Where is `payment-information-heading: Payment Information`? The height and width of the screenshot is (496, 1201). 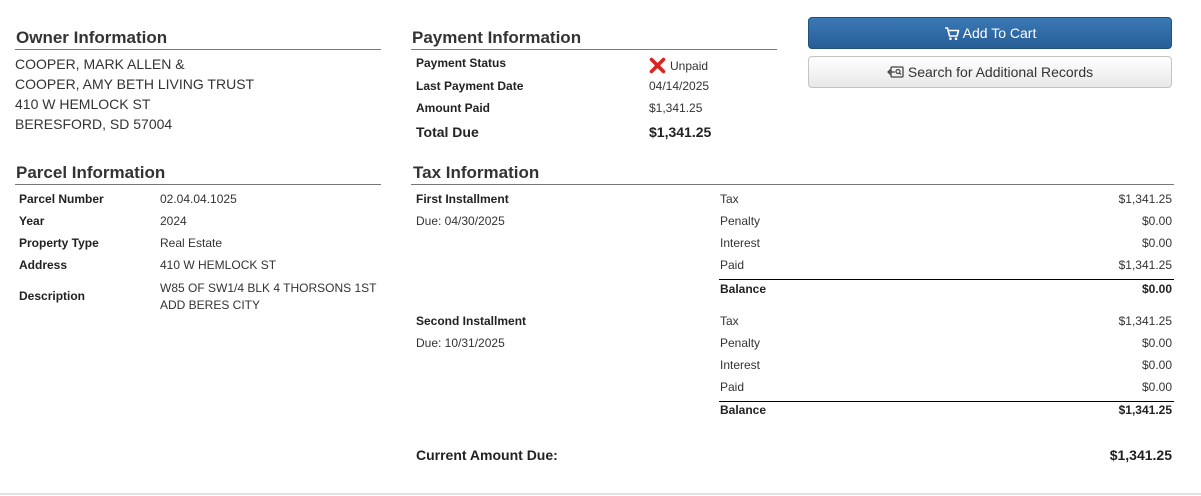 payment-information-heading: Payment Information is located at coordinates (497, 37).